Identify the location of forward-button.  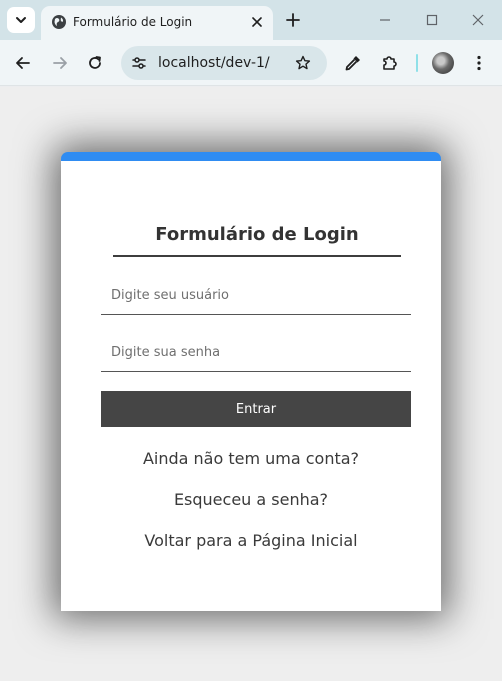
(60, 63).